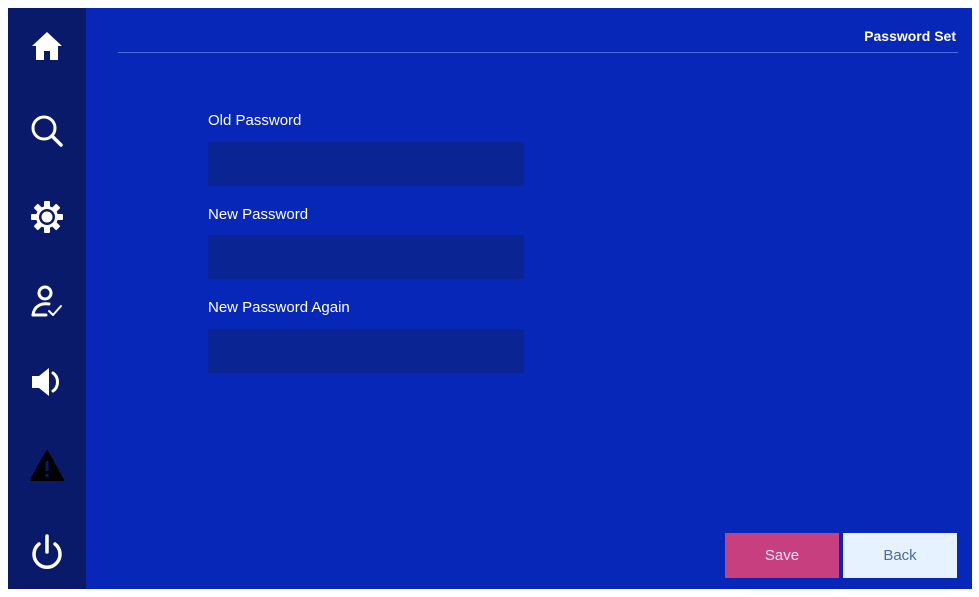  Describe the element at coordinates (255, 120) in the screenshot. I see `old-password-label: Old Password` at that location.